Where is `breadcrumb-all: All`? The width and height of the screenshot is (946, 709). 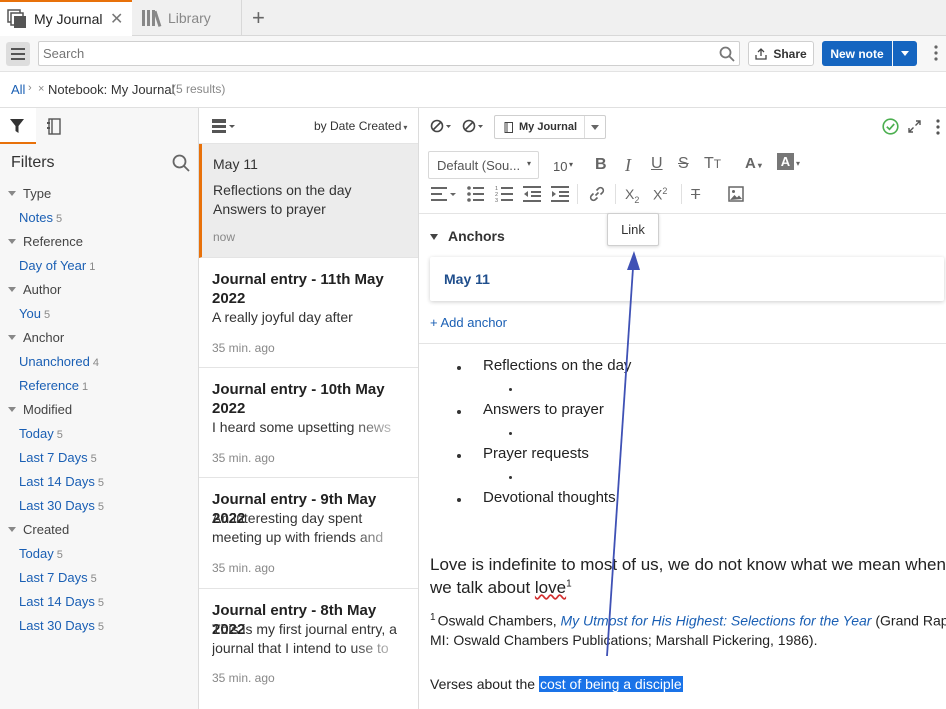
breadcrumb-all: All is located at coordinates (18, 89).